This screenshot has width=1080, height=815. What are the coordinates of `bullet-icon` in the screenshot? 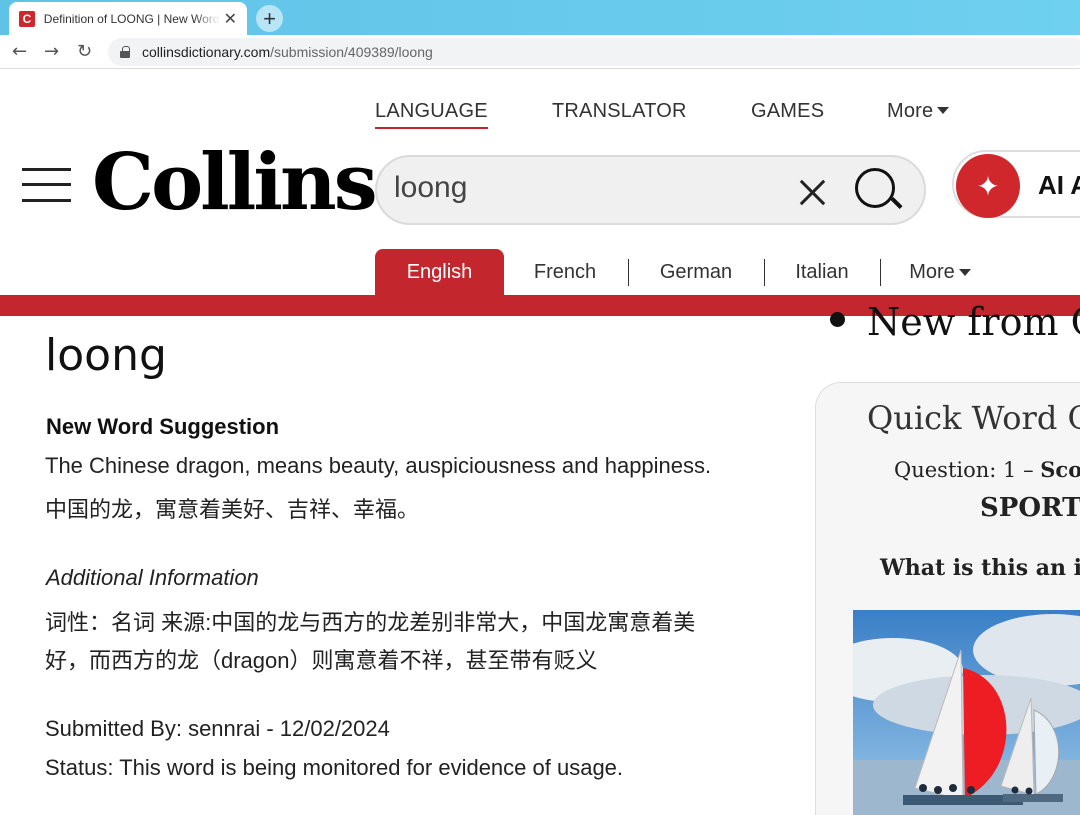 It's located at (837, 319).